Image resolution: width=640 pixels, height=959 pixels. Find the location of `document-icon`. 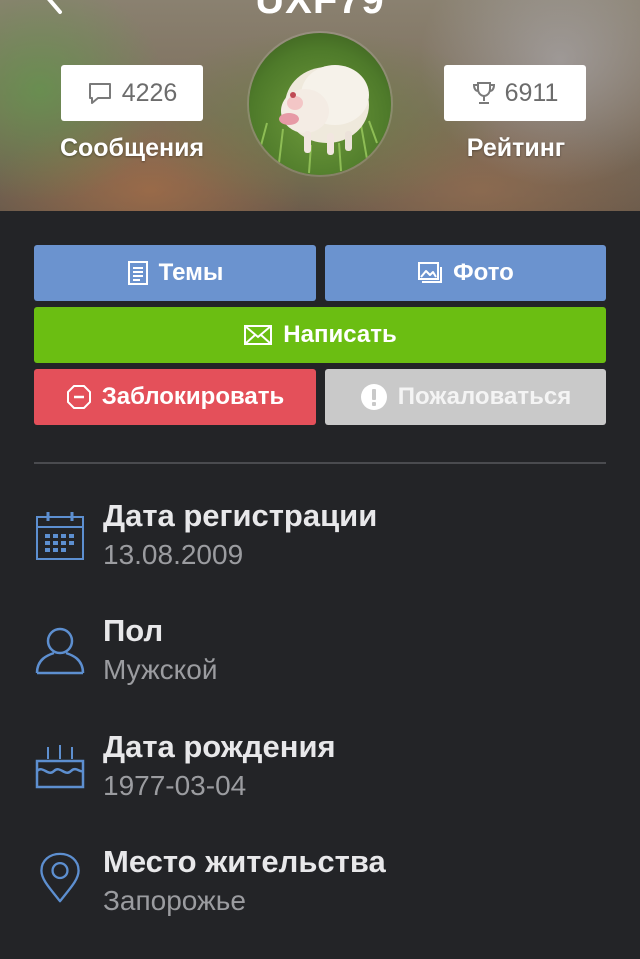

document-icon is located at coordinates (138, 273).